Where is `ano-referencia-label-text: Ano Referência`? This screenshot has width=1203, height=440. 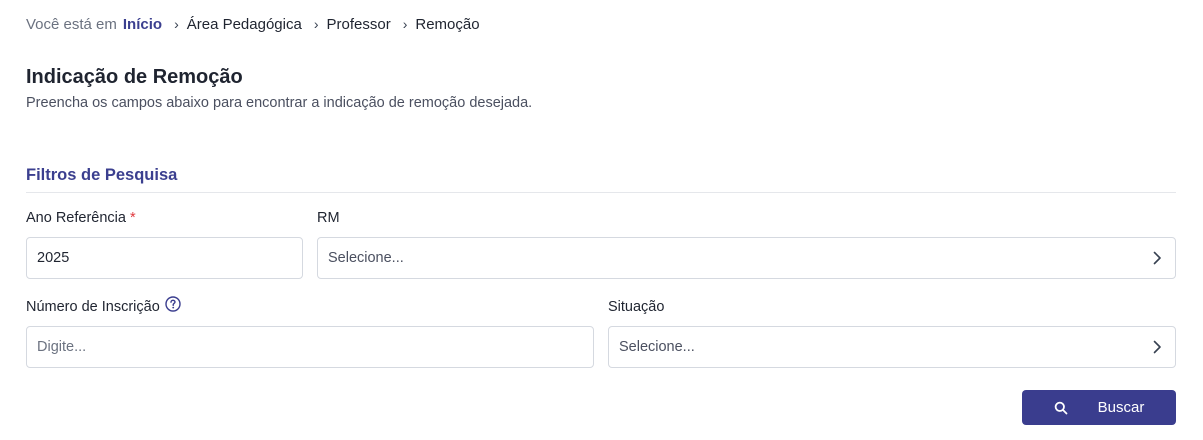 ano-referencia-label-text: Ano Referência is located at coordinates (76, 218).